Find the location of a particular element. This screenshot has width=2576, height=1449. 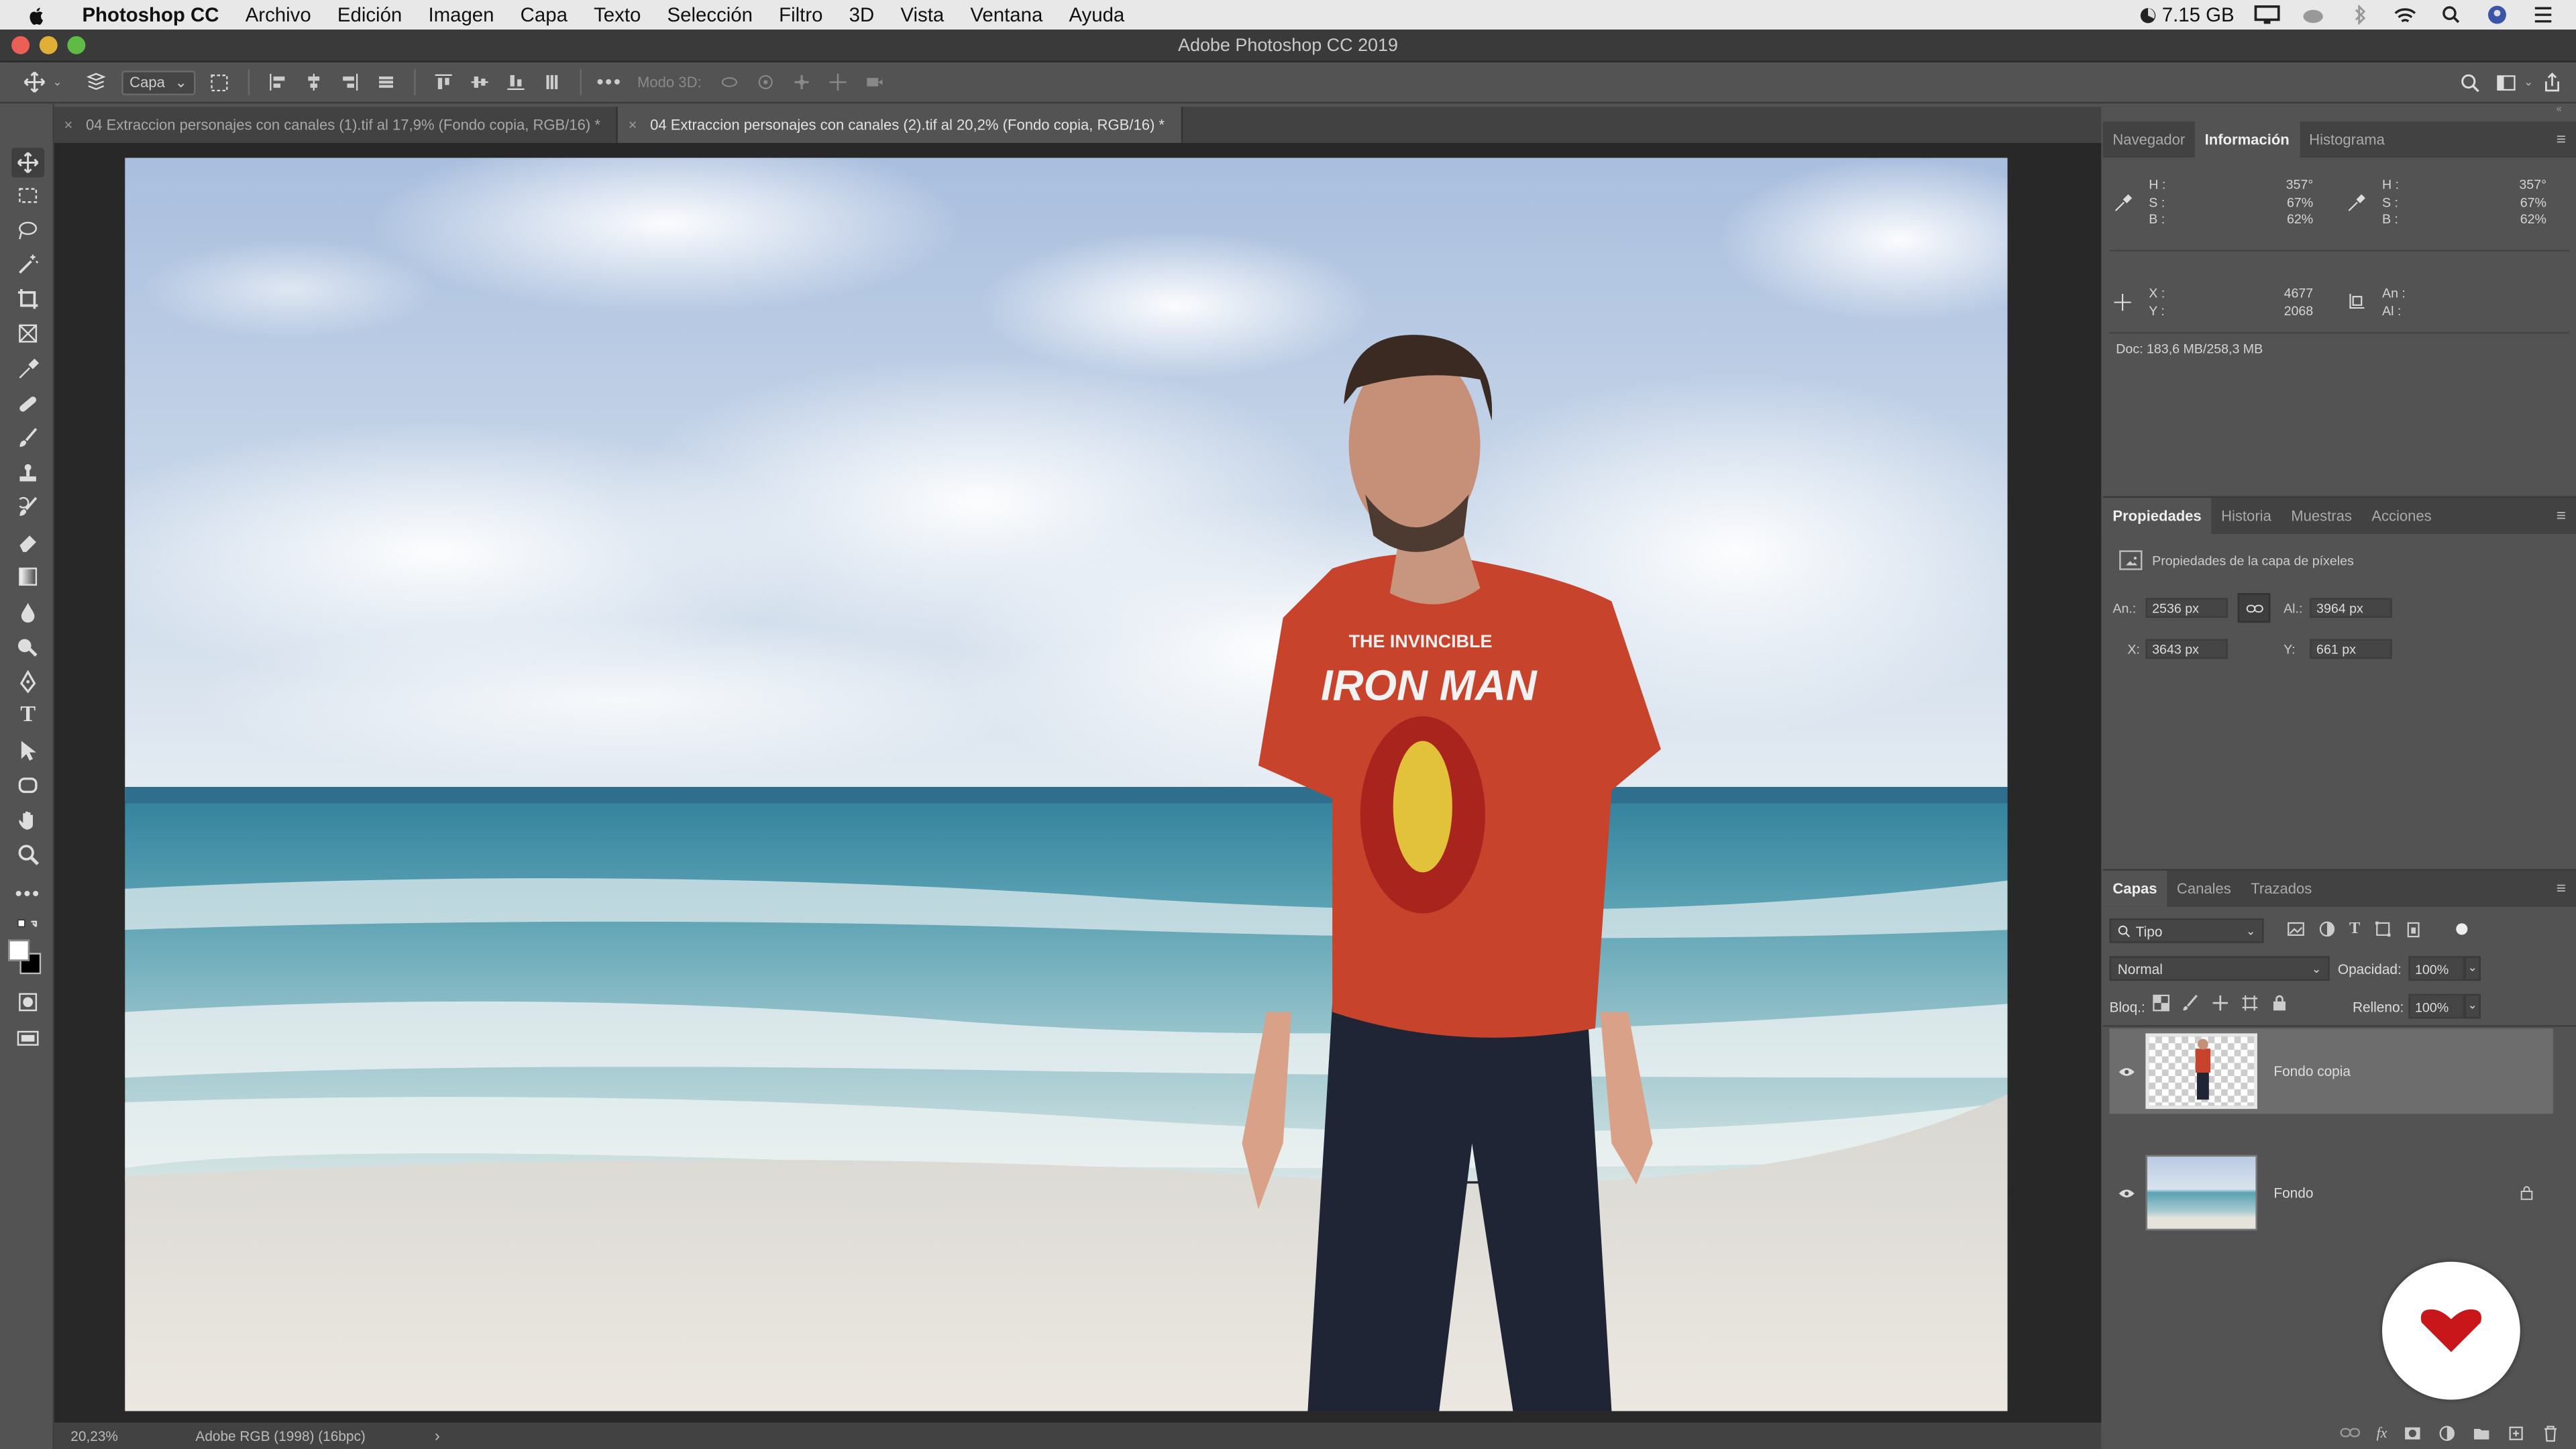

tab-acciones: Acciones is located at coordinates (2402, 516).